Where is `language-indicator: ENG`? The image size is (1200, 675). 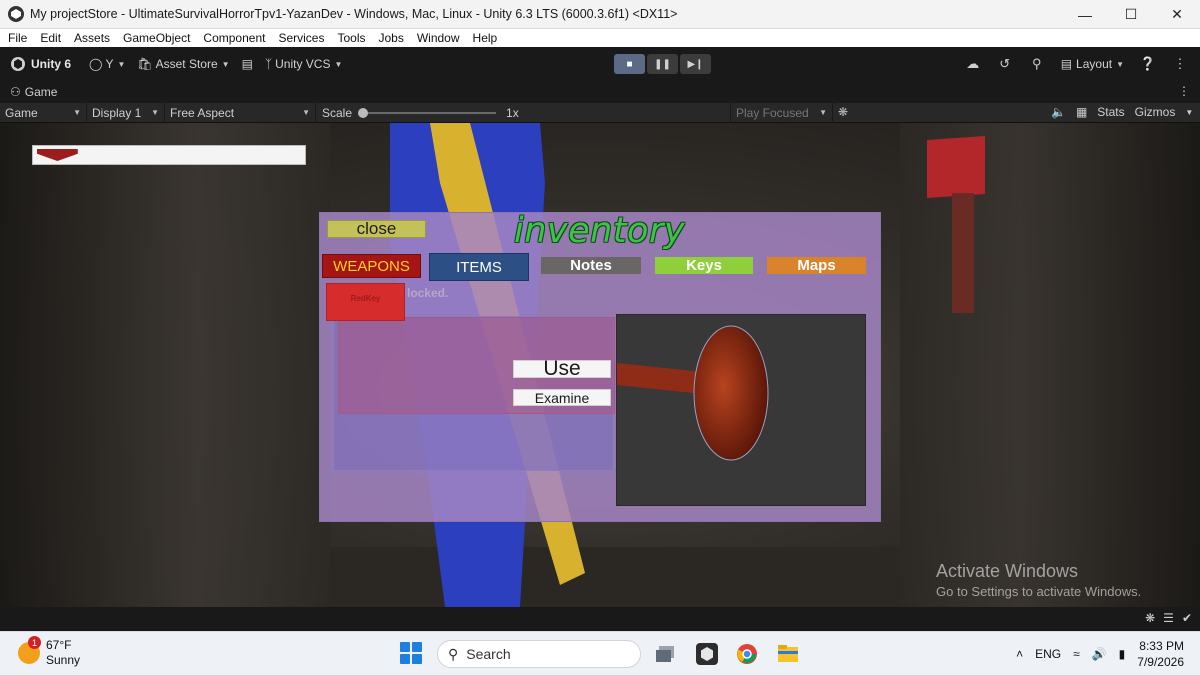
language-indicator: ENG is located at coordinates (1048, 654).